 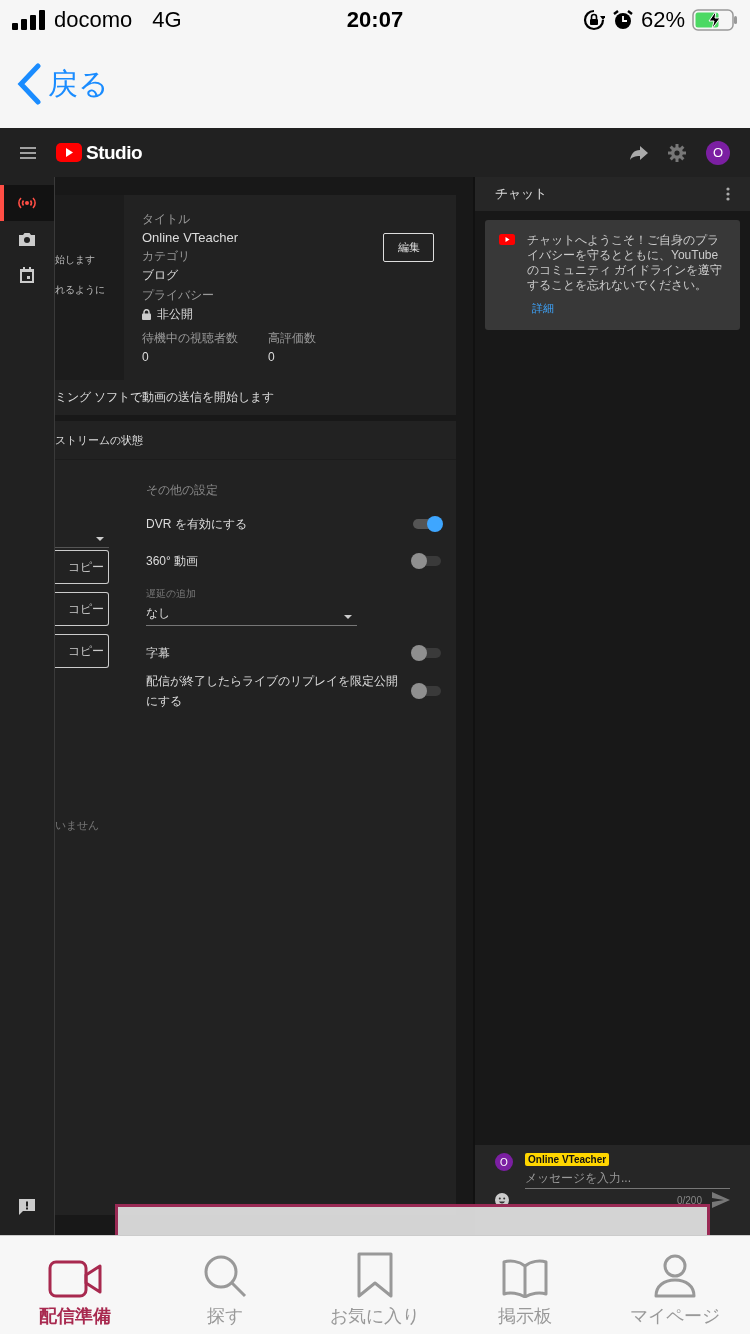 I want to click on select-label: 遅延の追加, so click(x=171, y=594).